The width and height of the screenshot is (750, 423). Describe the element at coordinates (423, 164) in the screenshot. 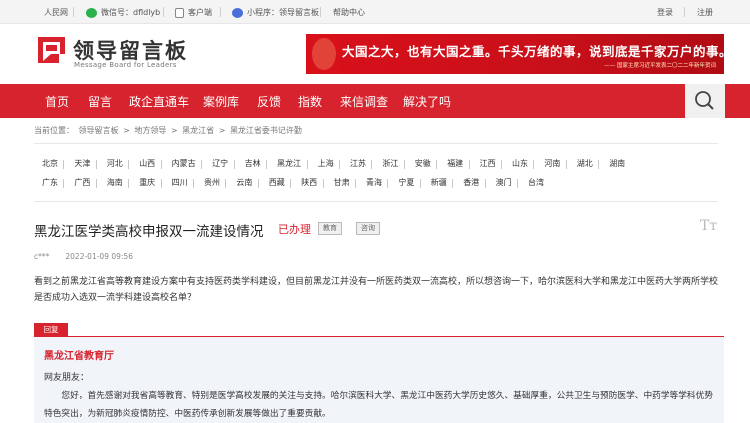

I see `region-link: 安徽` at that location.